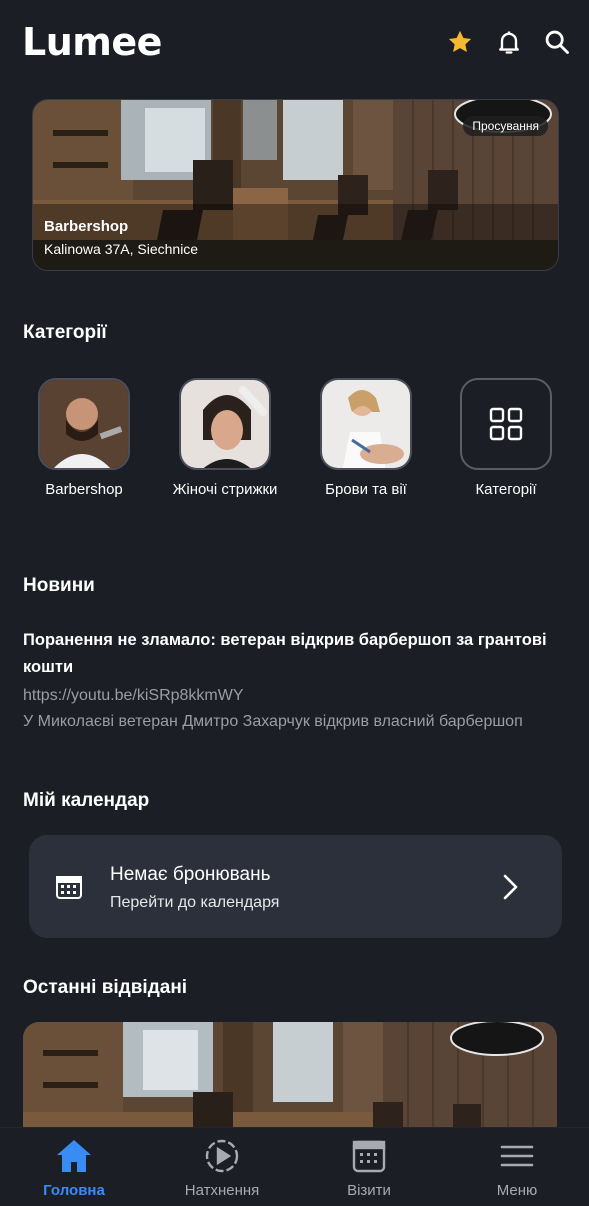  I want to click on search-icon, so click(557, 42).